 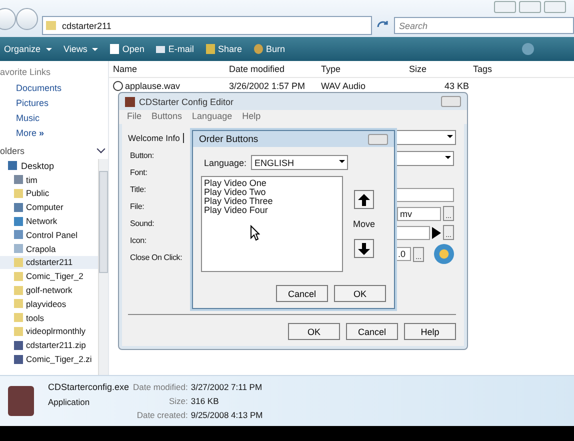 I want to click on tree-item: Comic_Tiger_2.zi, so click(x=49, y=359).